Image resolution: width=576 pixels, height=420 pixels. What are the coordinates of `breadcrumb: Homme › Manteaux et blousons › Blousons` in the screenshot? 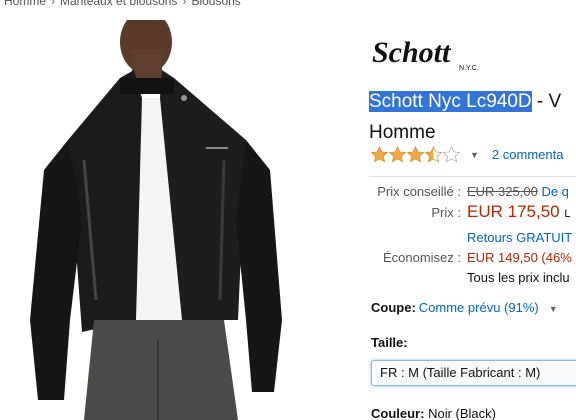 It's located at (122, 4).